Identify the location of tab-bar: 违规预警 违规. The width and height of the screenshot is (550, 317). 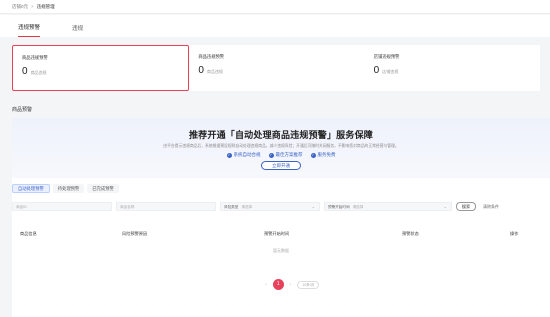
(275, 26).